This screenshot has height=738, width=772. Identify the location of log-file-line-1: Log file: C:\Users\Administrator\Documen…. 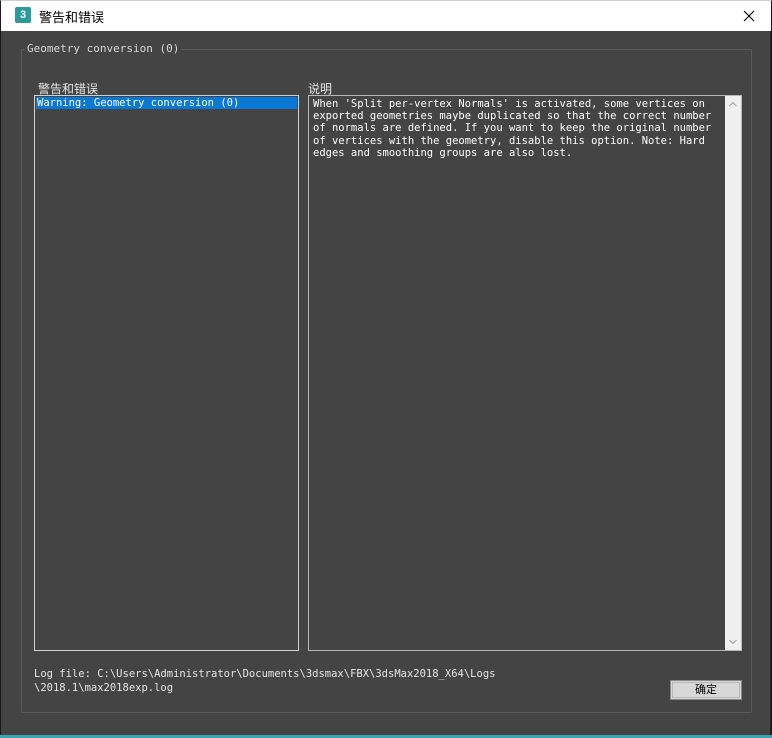
(265, 674).